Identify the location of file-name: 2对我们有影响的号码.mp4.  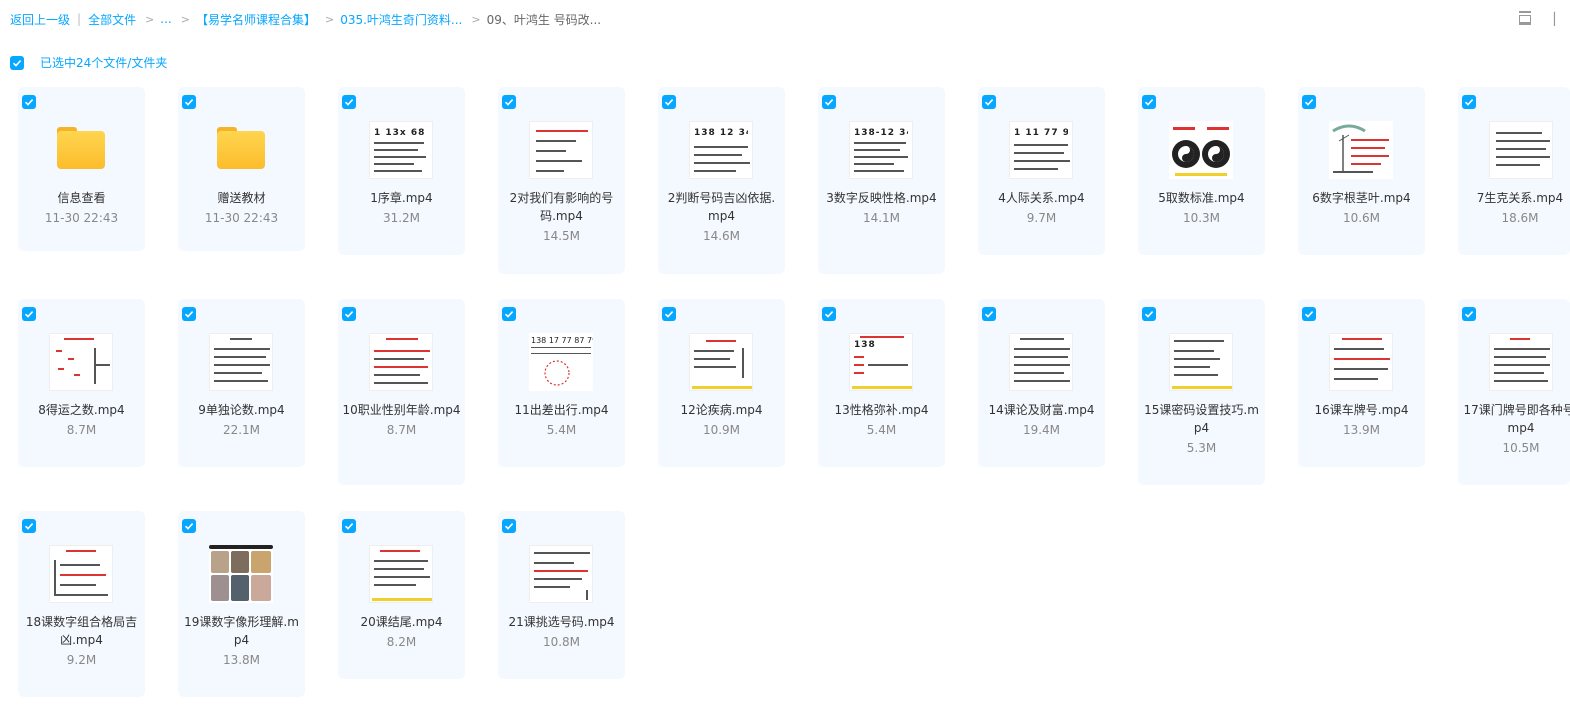
(561, 207).